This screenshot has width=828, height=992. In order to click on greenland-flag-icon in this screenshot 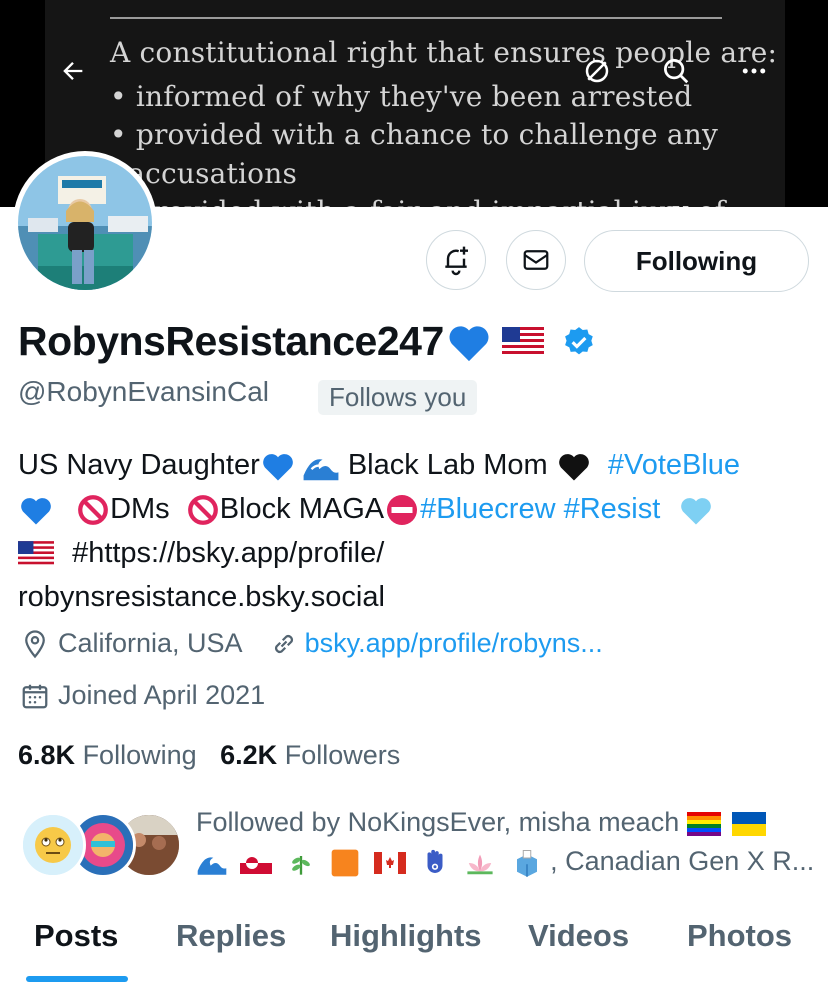, I will do `click(255, 862)`.